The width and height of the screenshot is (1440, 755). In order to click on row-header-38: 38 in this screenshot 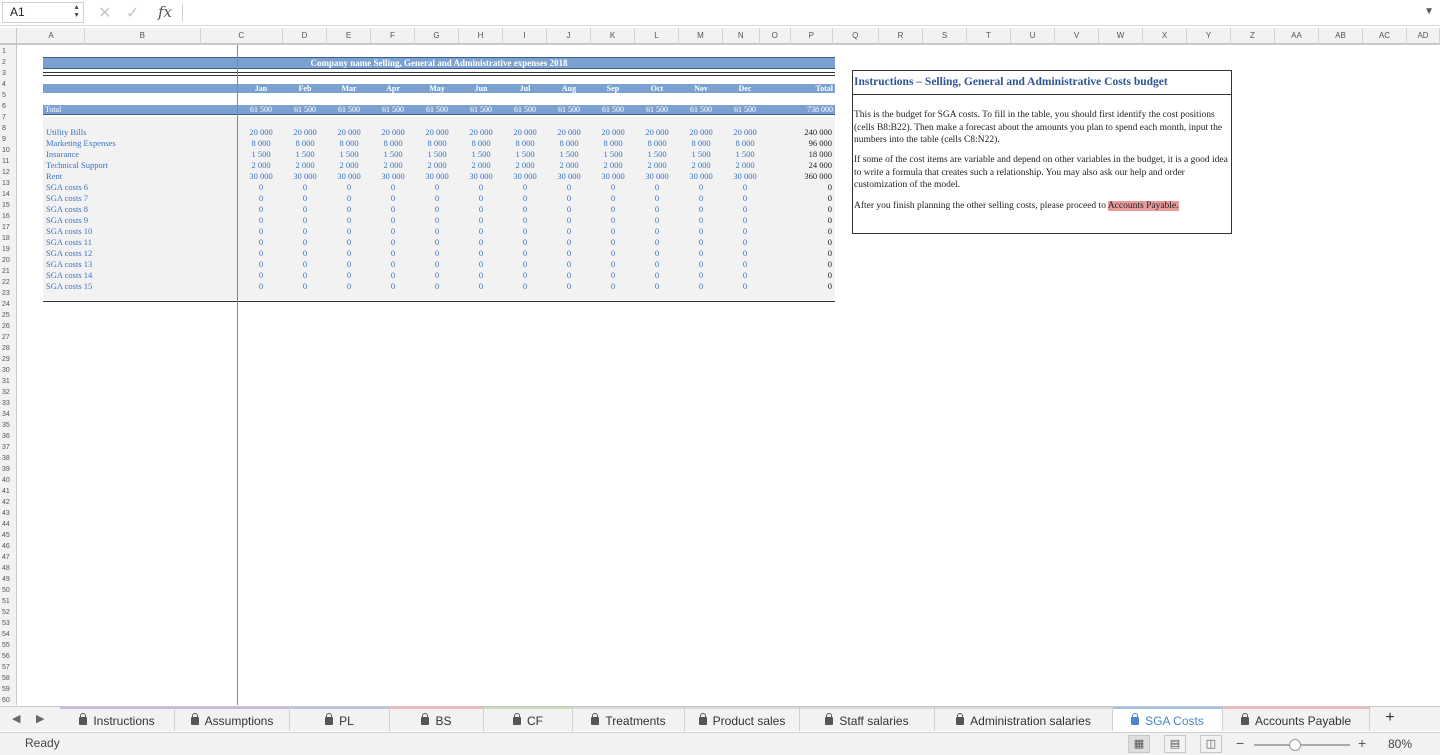, I will do `click(8, 458)`.